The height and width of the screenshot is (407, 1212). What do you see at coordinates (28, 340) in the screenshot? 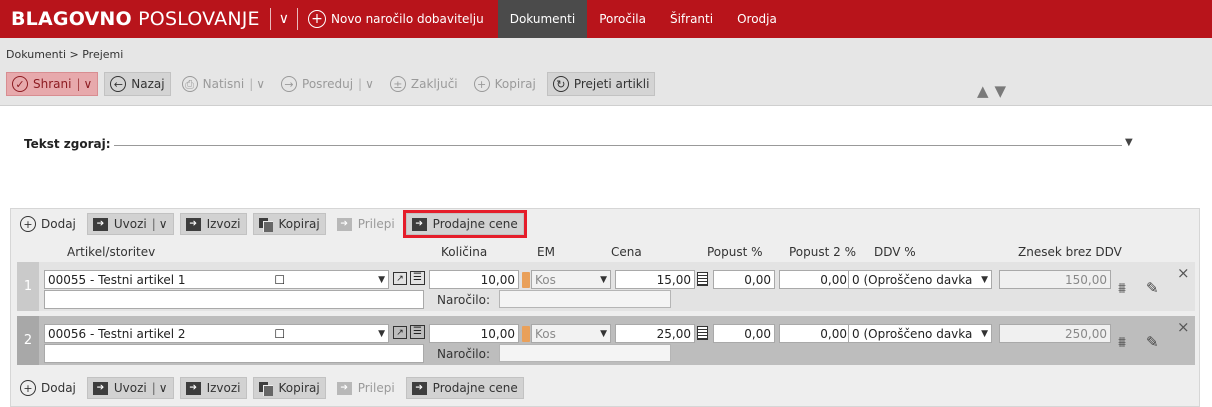
I see `row-number: 2` at bounding box center [28, 340].